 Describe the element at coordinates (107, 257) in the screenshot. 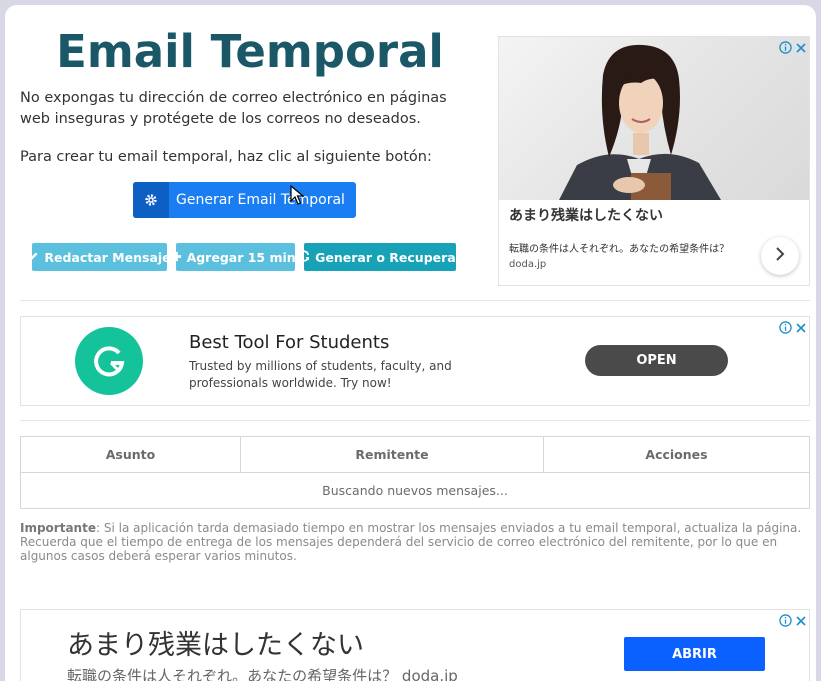

I see `compose-label: Redactar Mensaje` at that location.